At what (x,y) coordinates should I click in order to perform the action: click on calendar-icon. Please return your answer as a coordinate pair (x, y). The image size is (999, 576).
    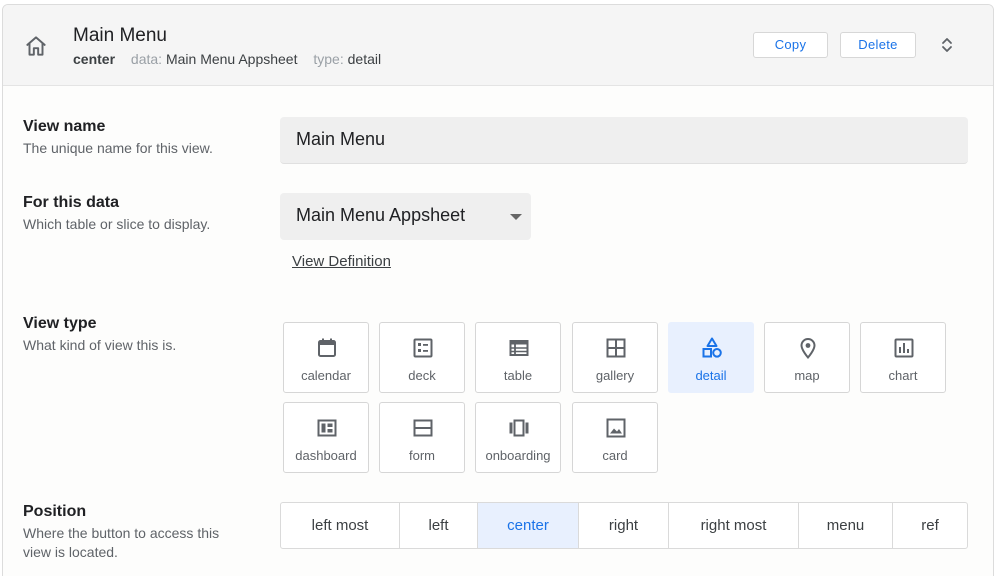
    Looking at the image, I should click on (327, 347).